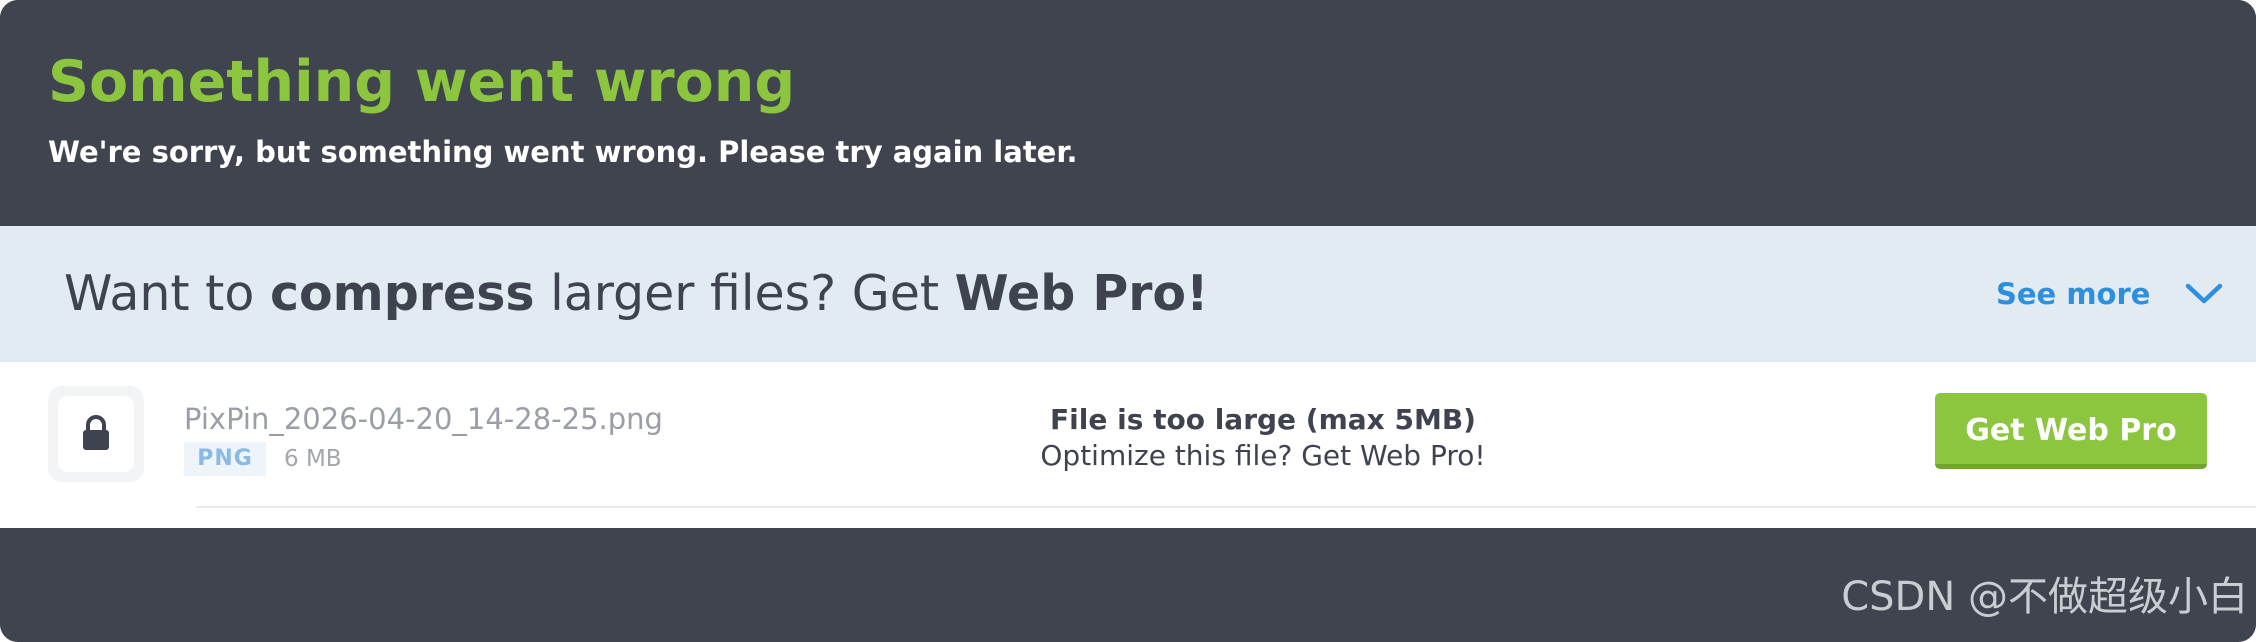  Describe the element at coordinates (1263, 455) in the screenshot. I see `status-subtitle: Optimize this file? Get Web Pro!` at that location.